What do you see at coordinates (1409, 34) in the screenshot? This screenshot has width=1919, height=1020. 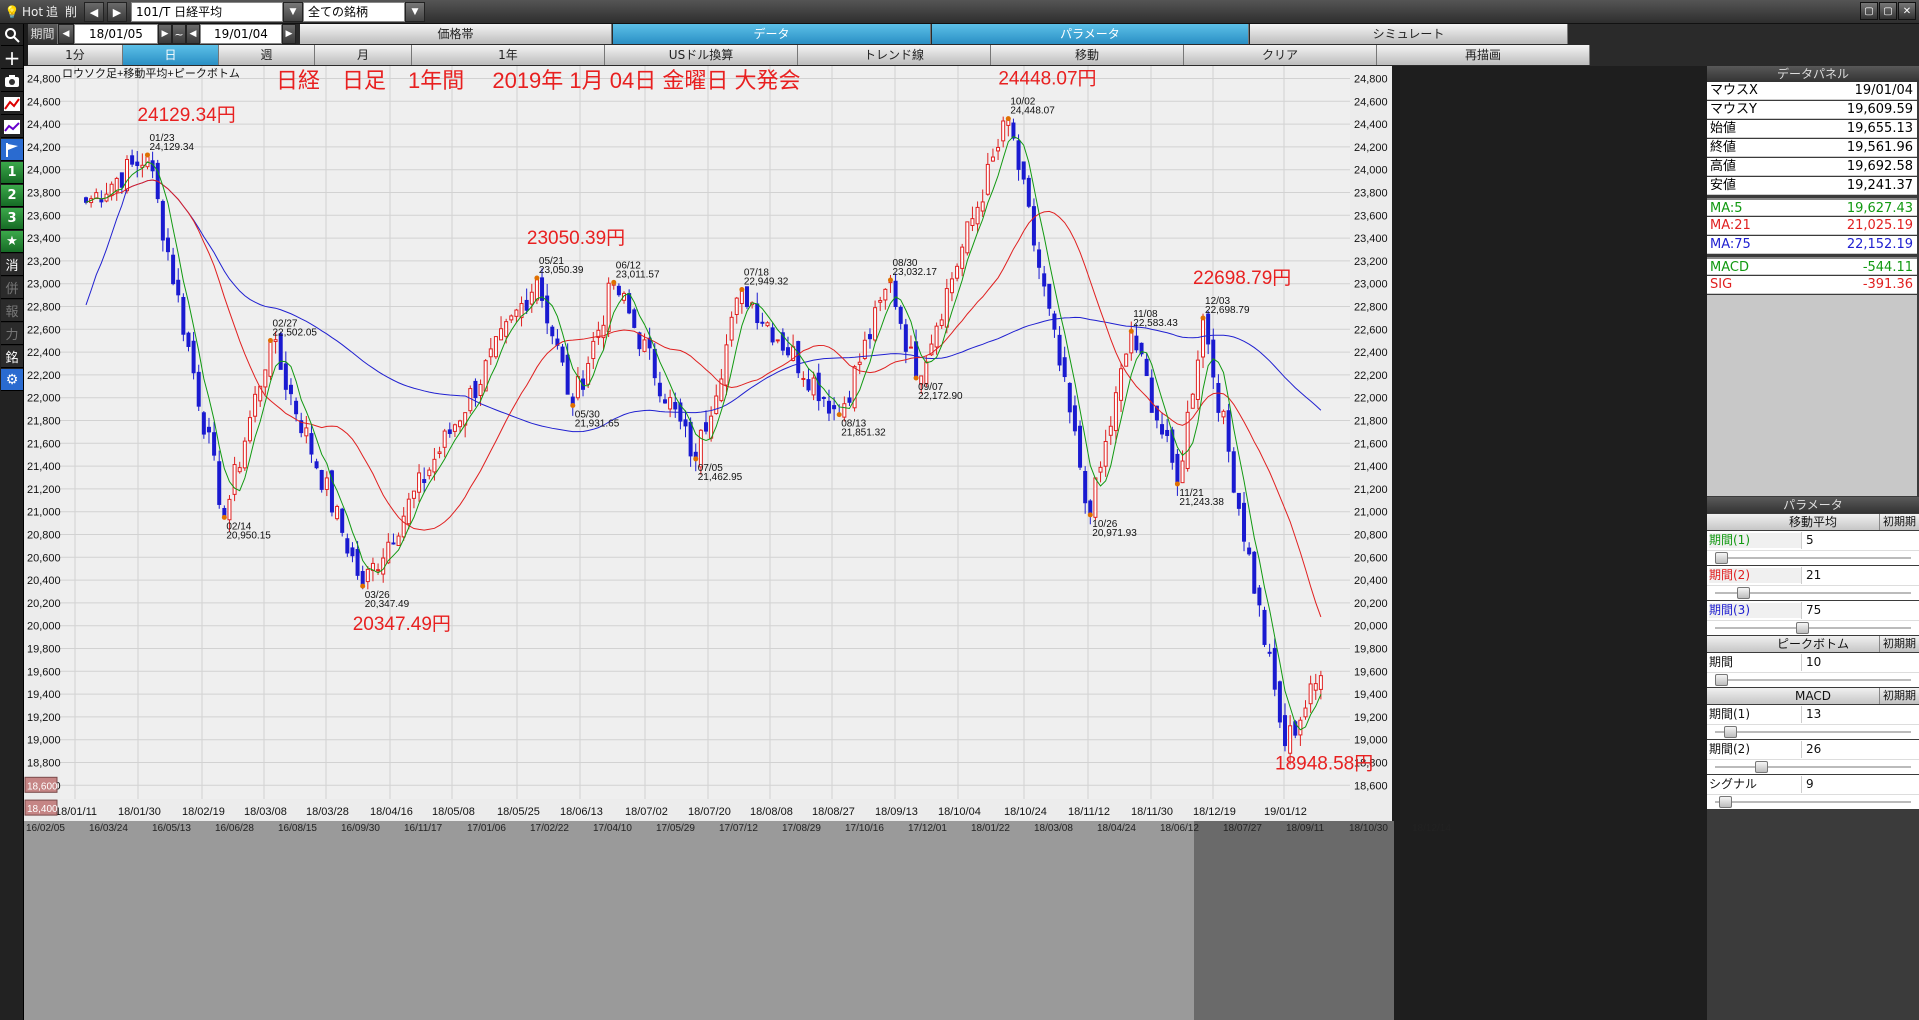 I see `tab-simulate: シミュレート` at bounding box center [1409, 34].